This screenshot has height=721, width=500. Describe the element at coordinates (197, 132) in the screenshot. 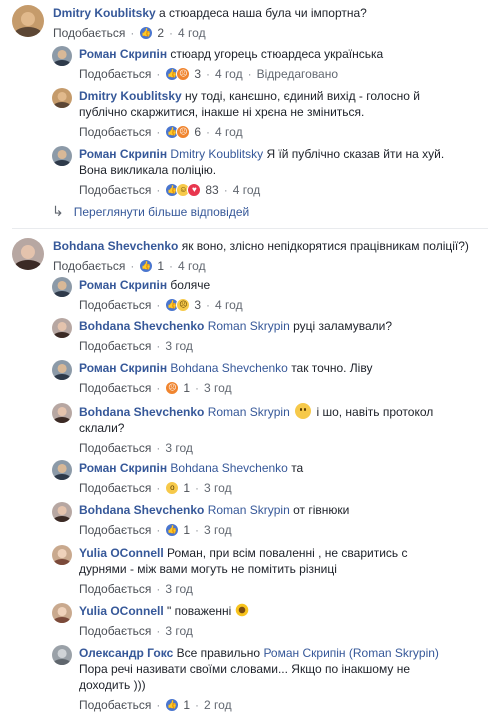

I see `reaction-count: 6` at that location.